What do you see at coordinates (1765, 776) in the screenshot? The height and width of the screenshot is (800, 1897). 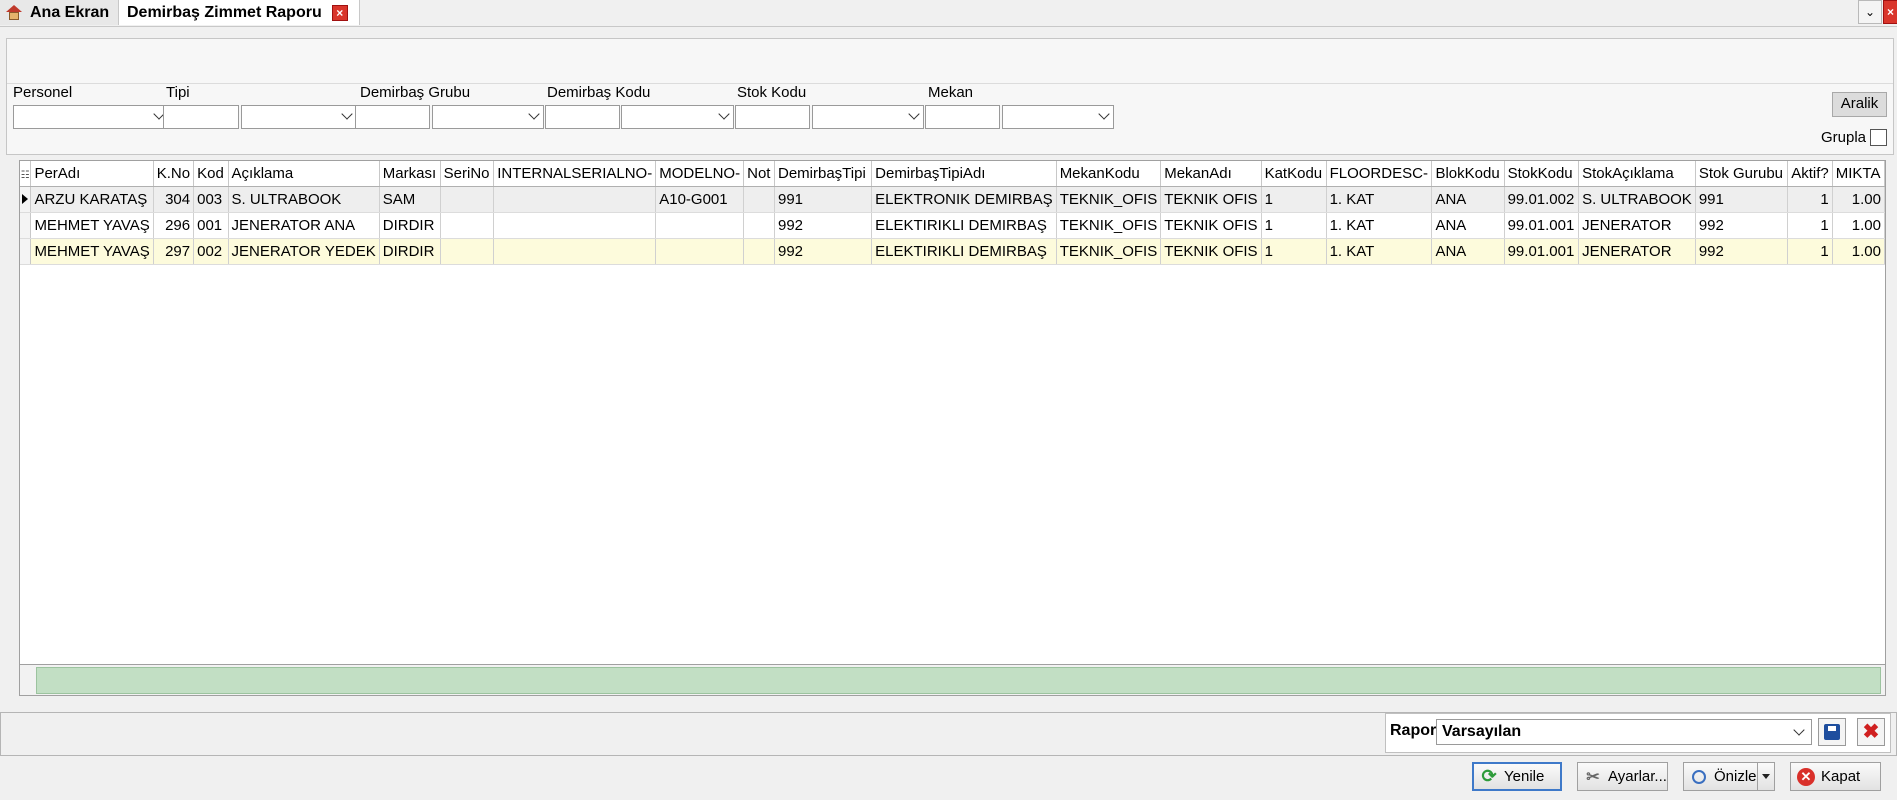 I see `onizle-dropdown-icon` at bounding box center [1765, 776].